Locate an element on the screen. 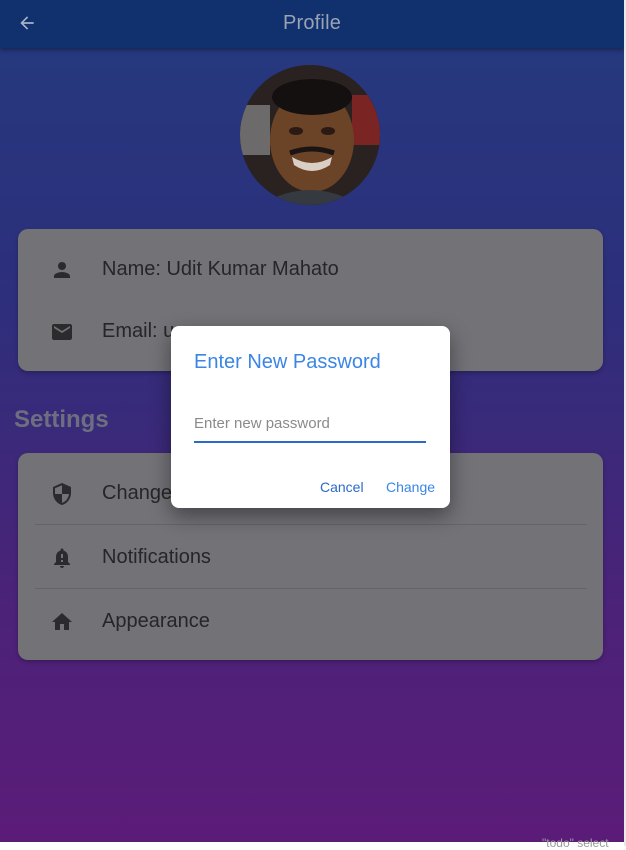 The height and width of the screenshot is (850, 626). debug-banner-text: "todo" select is located at coordinates (575, 843).